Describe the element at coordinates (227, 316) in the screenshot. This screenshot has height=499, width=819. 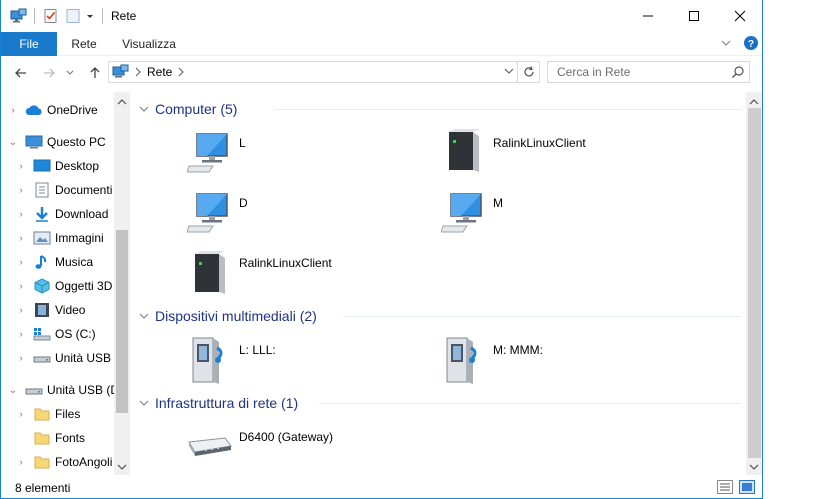
I see `group-header-dispositivi-multimediali: Dispositivi multimediali (2)` at that location.